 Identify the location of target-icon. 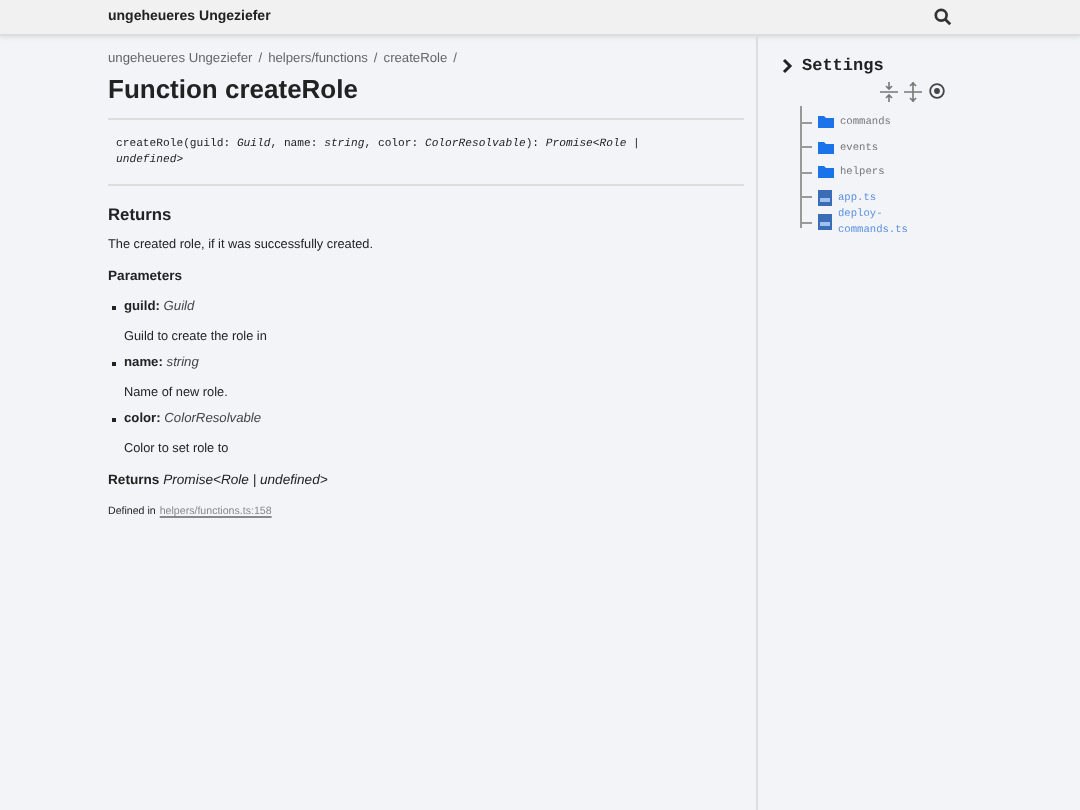
(937, 91).